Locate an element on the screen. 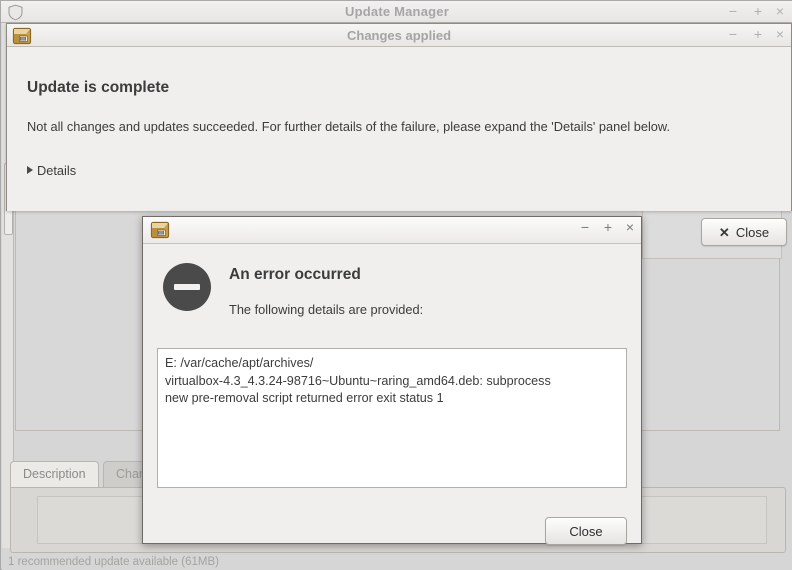  status-bar: 1 recommended update available (61MB) is located at coordinates (113, 562).